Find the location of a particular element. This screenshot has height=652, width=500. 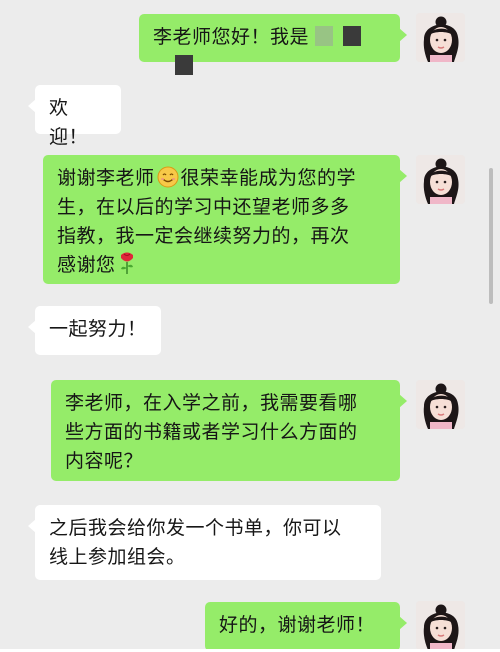

message-line: 线上参加组会。 is located at coordinates (117, 557).